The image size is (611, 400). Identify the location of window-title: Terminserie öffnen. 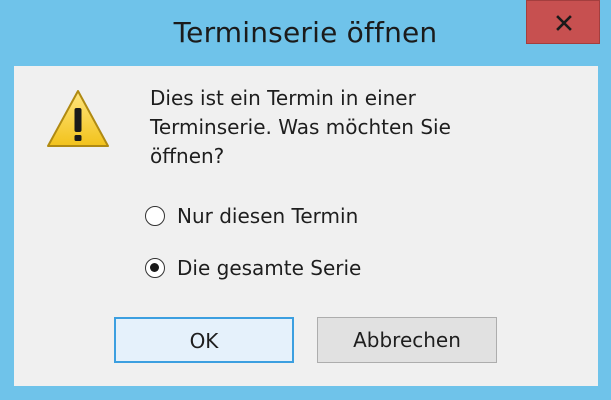
(305, 32).